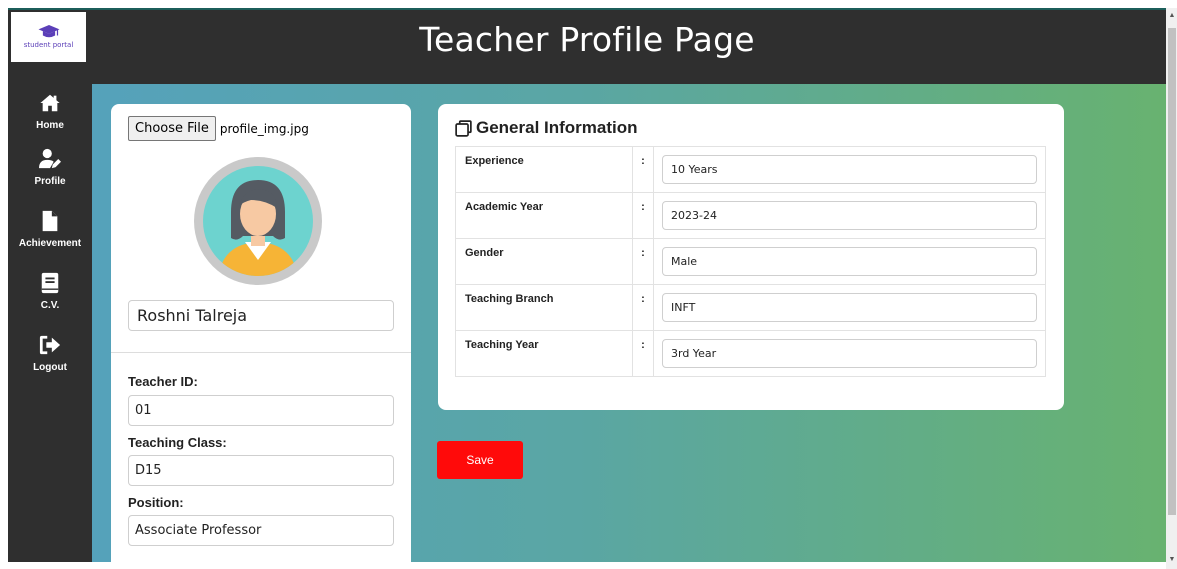 This screenshot has height=569, width=1177. What do you see at coordinates (50, 158) in the screenshot?
I see `user-edit-icon` at bounding box center [50, 158].